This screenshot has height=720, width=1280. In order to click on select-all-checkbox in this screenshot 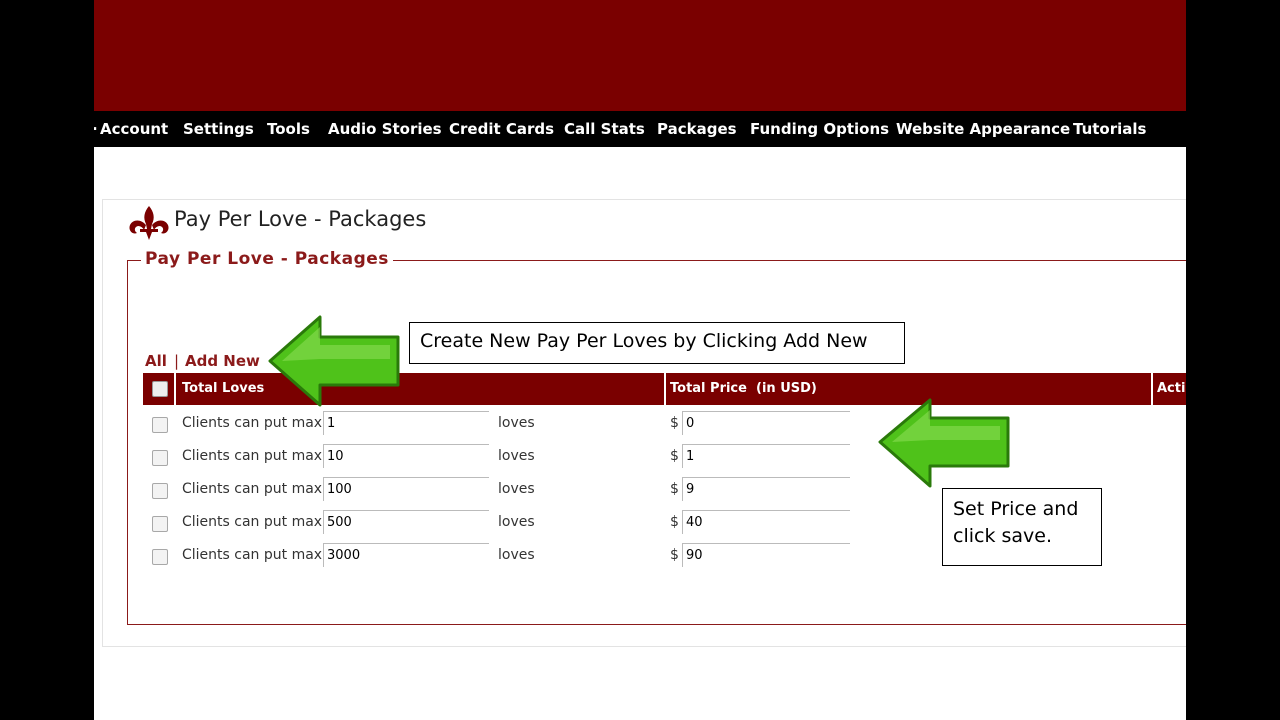, I will do `click(160, 389)`.